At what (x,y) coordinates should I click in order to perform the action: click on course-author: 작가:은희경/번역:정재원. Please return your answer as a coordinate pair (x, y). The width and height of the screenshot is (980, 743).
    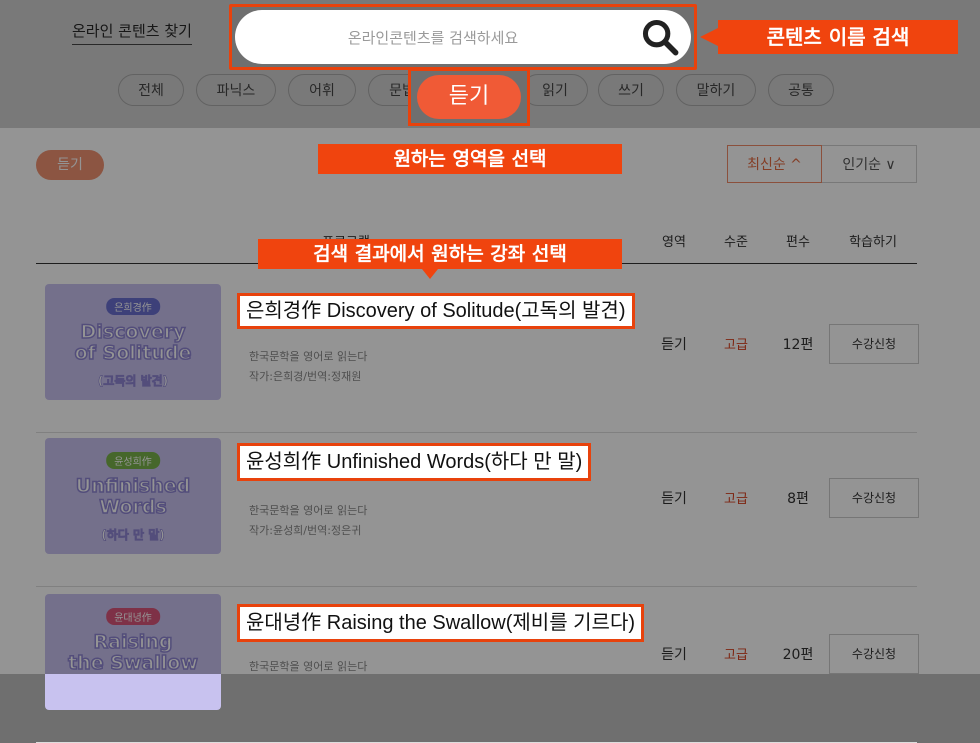
    Looking at the image, I should click on (305, 376).